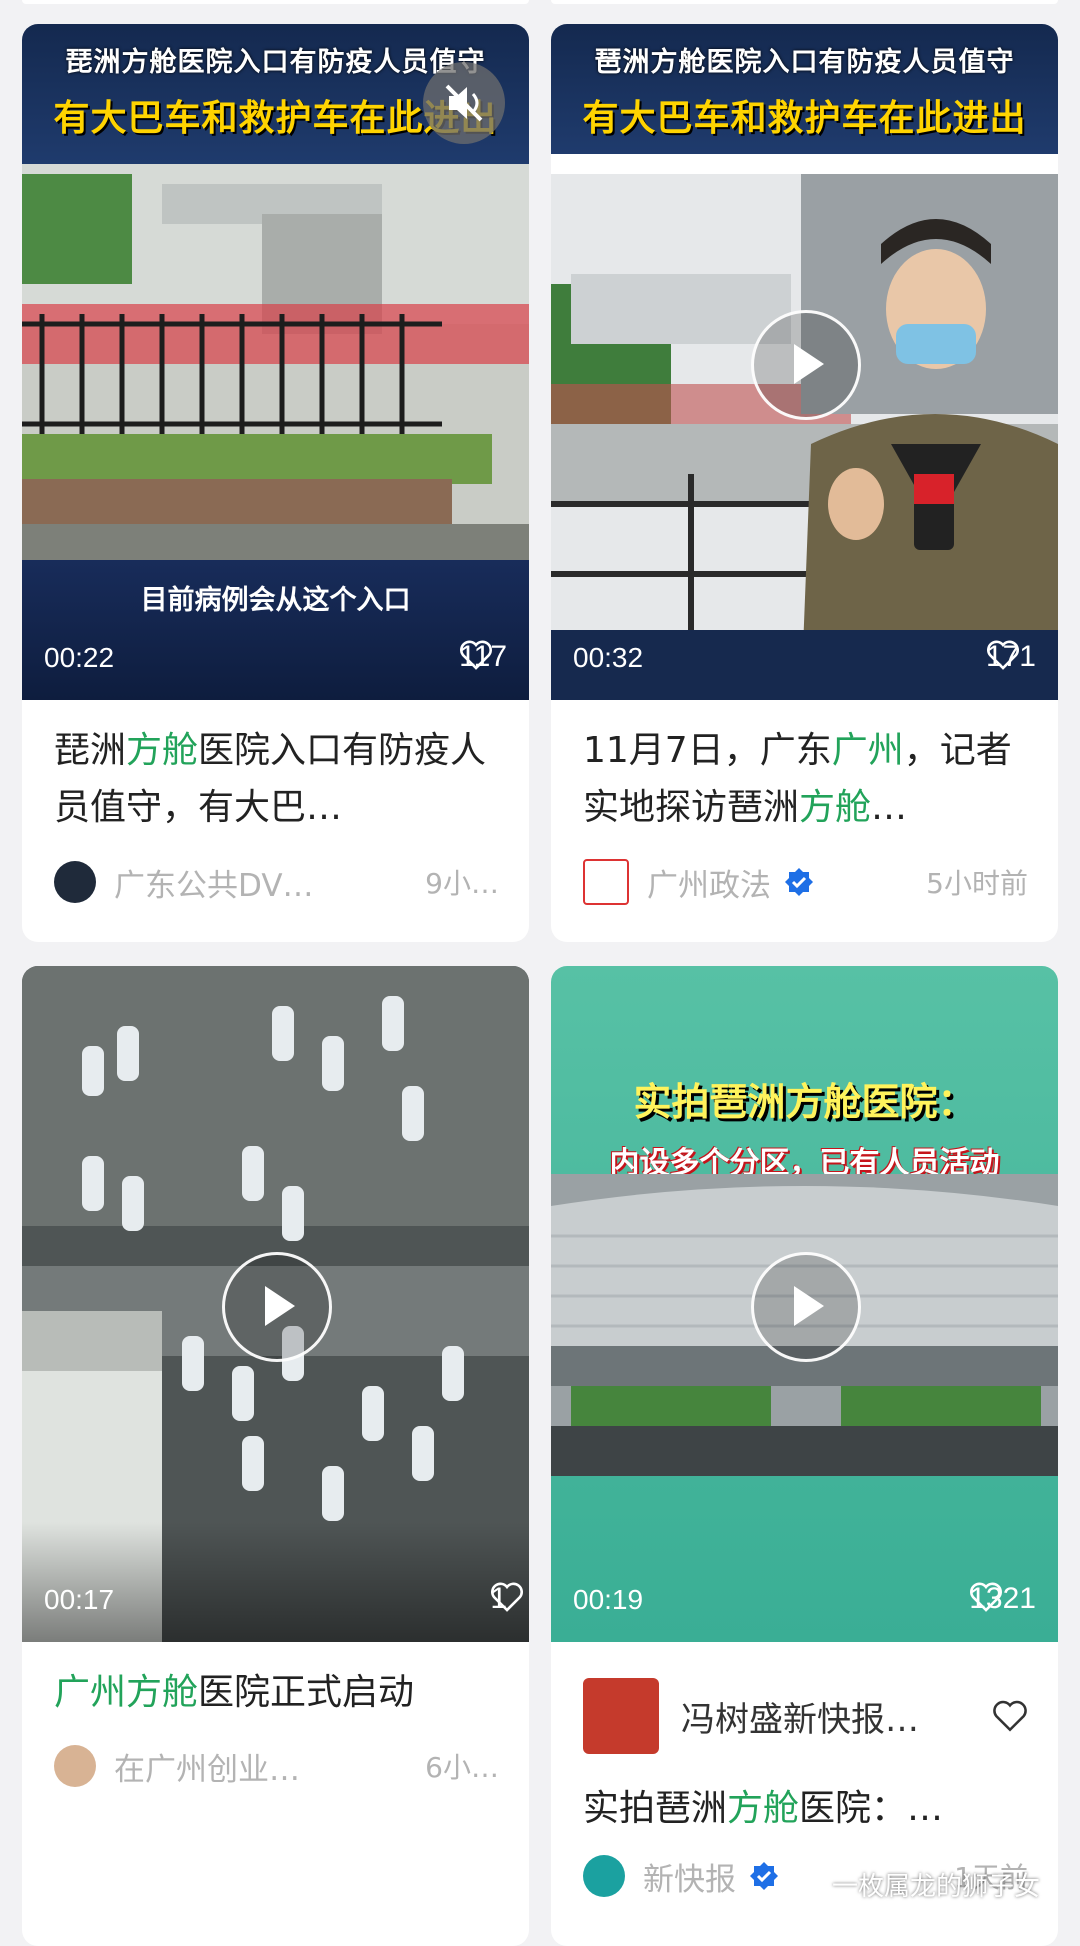 This screenshot has height=1946, width=1080. I want to click on video-title: 广州方舱医院正式启动, so click(276, 1692).